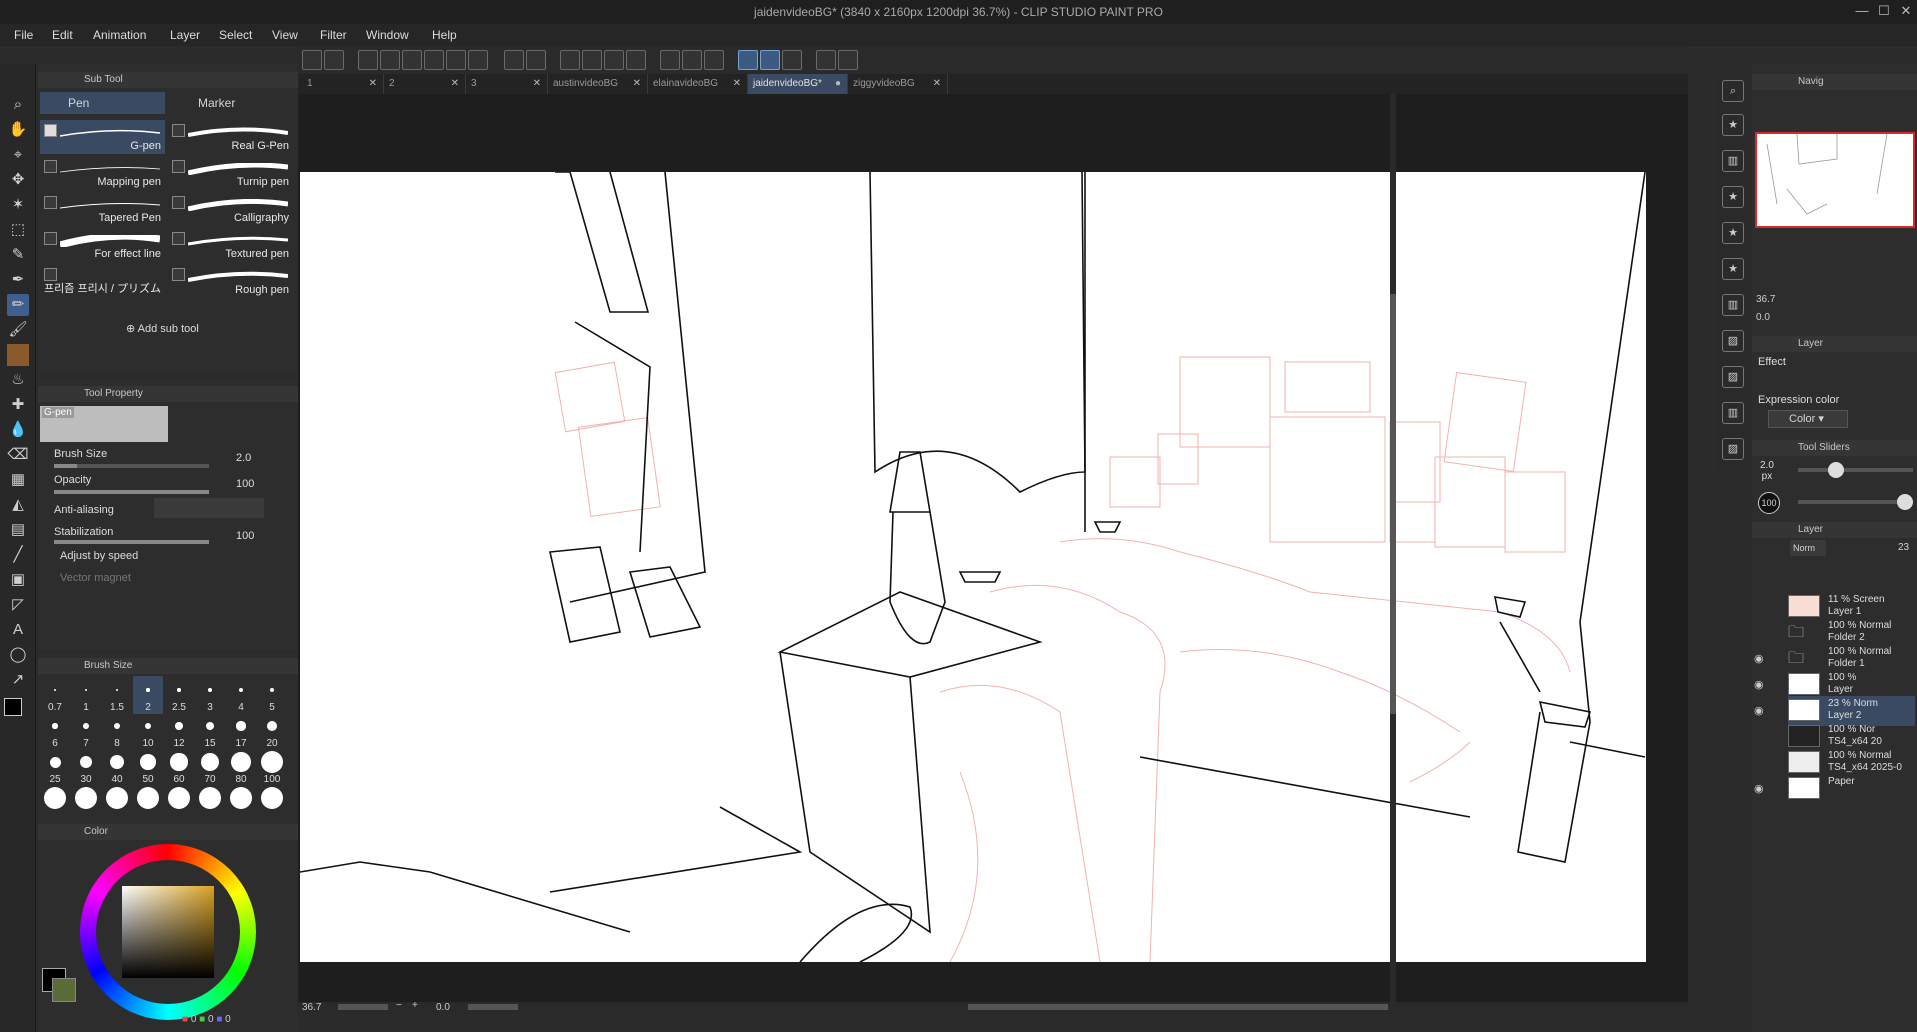  Describe the element at coordinates (792, 60) in the screenshot. I see `snap-grid-icon` at that location.